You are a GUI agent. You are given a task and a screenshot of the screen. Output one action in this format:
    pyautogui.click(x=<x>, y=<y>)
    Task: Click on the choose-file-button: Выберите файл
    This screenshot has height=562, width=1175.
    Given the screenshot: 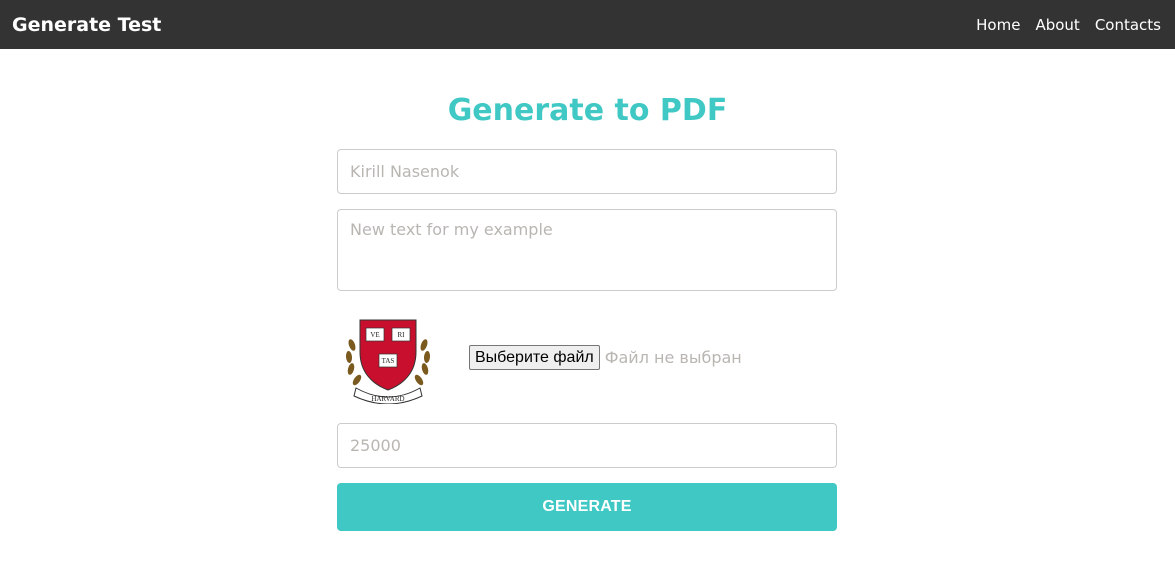 What is the action you would take?
    pyautogui.click(x=534, y=357)
    